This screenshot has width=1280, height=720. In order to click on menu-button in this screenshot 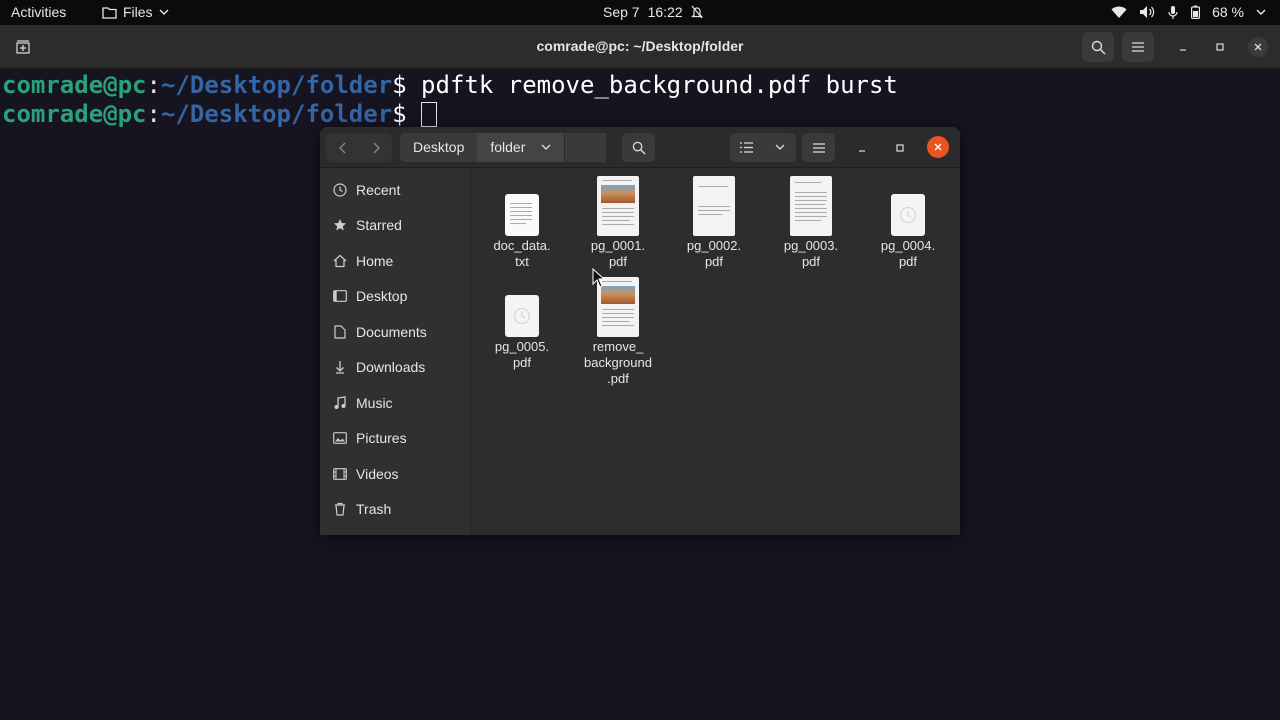, I will do `click(818, 147)`.